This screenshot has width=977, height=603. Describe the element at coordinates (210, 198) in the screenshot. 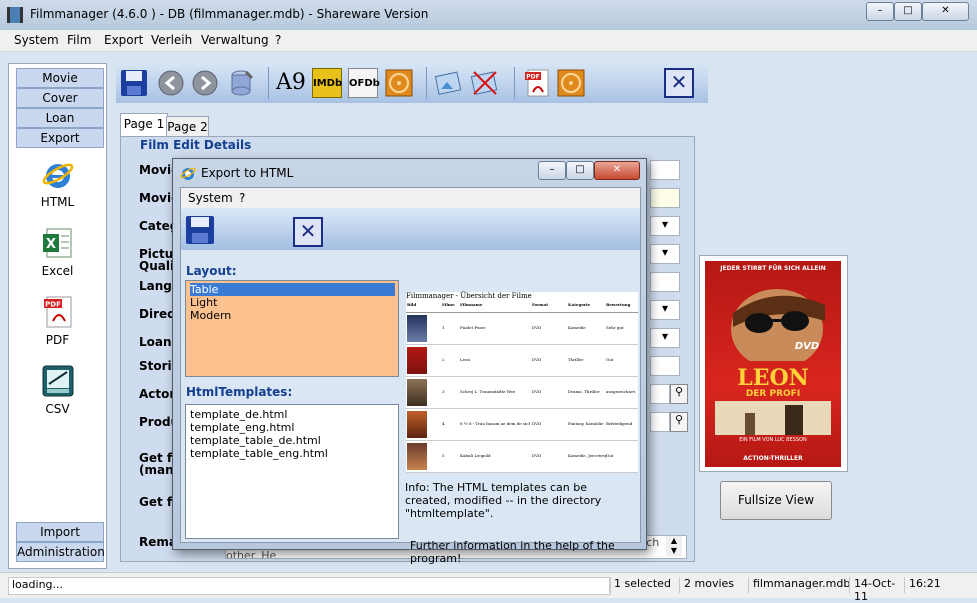

I see `dialog-menu-system: System` at that location.